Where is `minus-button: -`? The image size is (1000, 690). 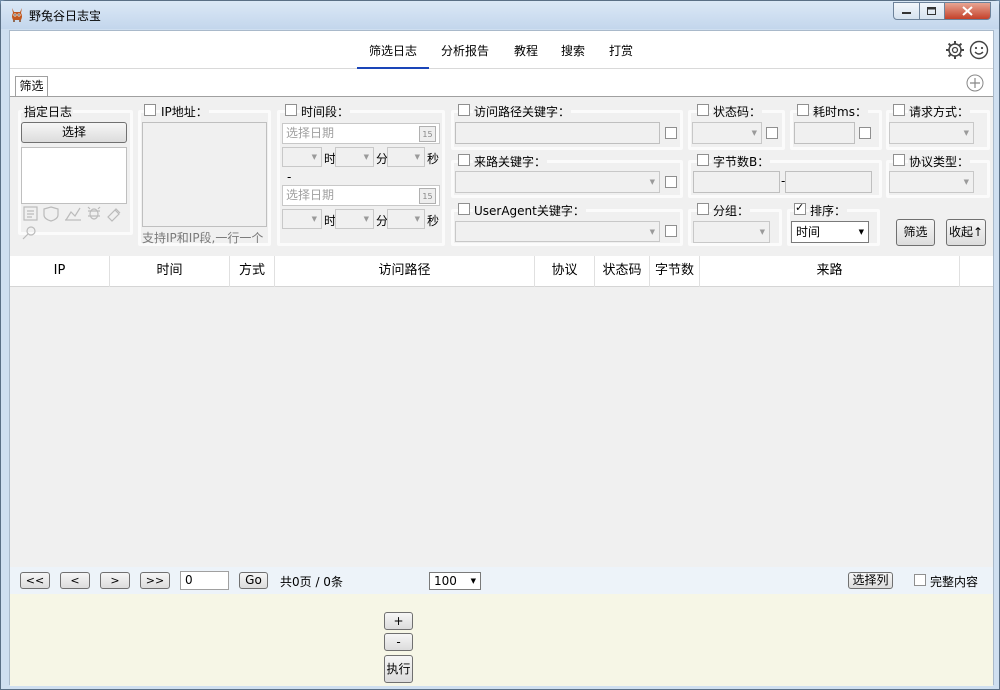
minus-button: - is located at coordinates (398, 642).